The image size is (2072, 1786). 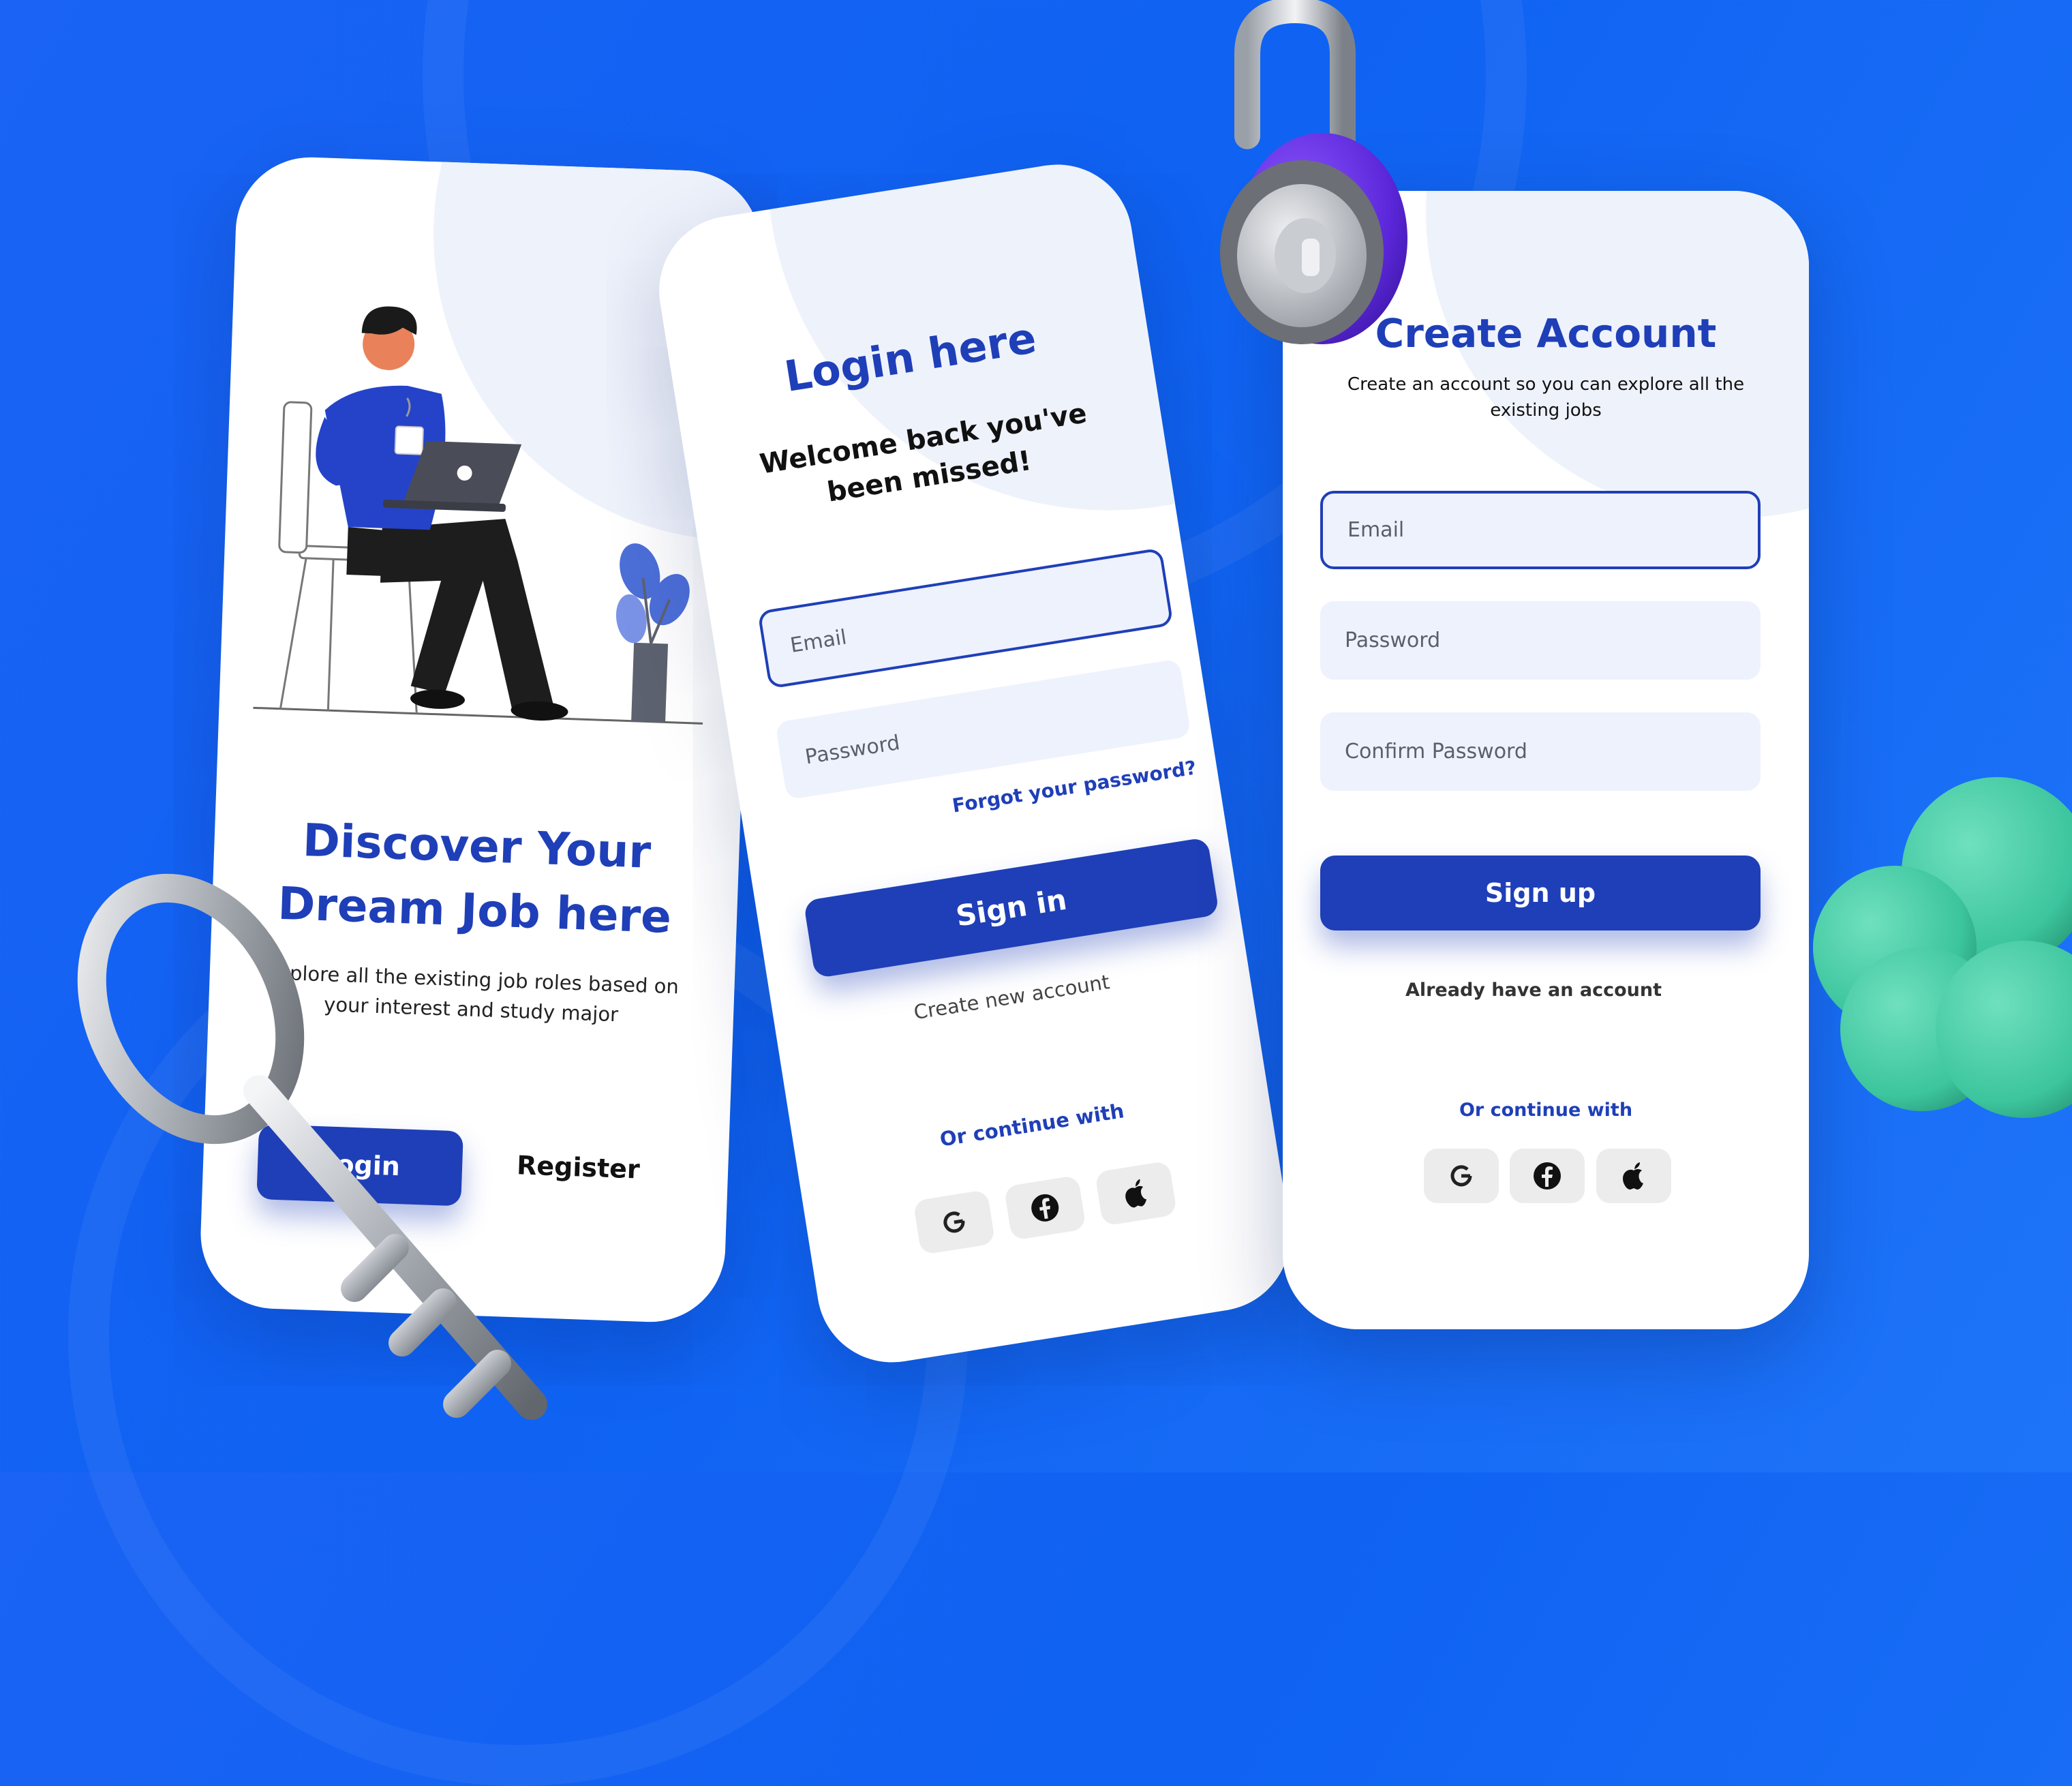 I want to click on signup-email-field: Email, so click(x=1540, y=530).